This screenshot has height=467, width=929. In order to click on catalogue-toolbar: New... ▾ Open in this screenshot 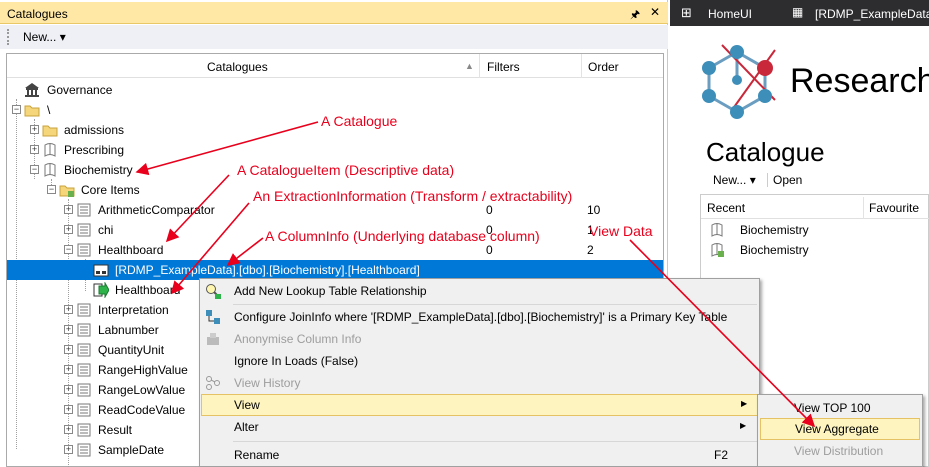, I will do `click(817, 181)`.